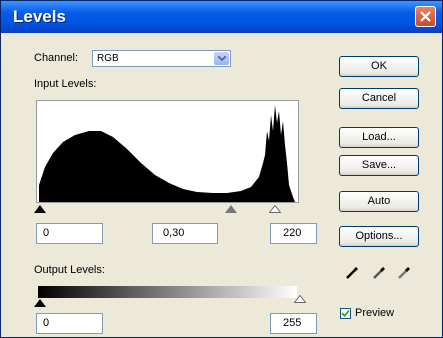  Describe the element at coordinates (379, 66) in the screenshot. I see `ok-button: OK` at that location.